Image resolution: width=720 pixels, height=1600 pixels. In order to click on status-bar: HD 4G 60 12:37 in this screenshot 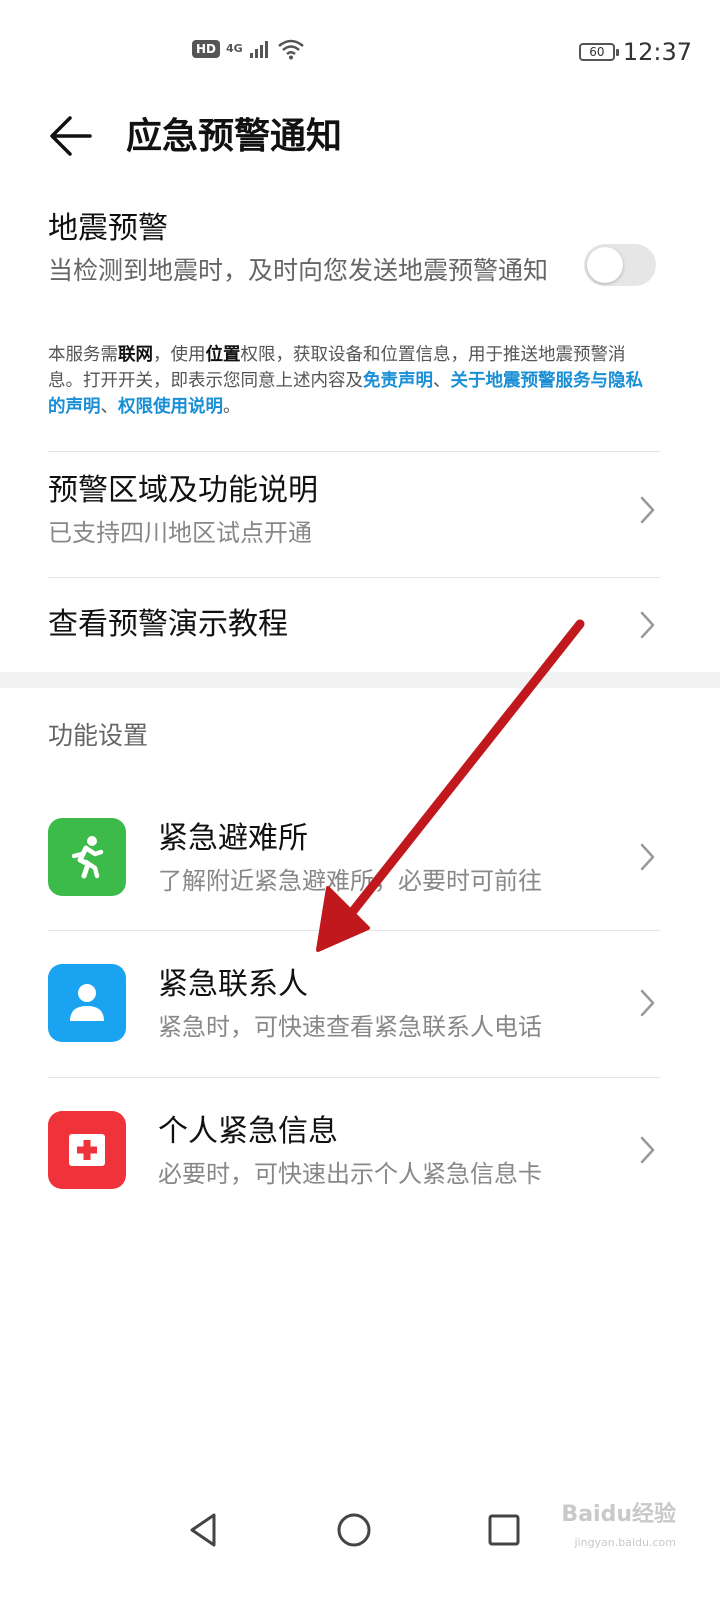, I will do `click(360, 50)`.